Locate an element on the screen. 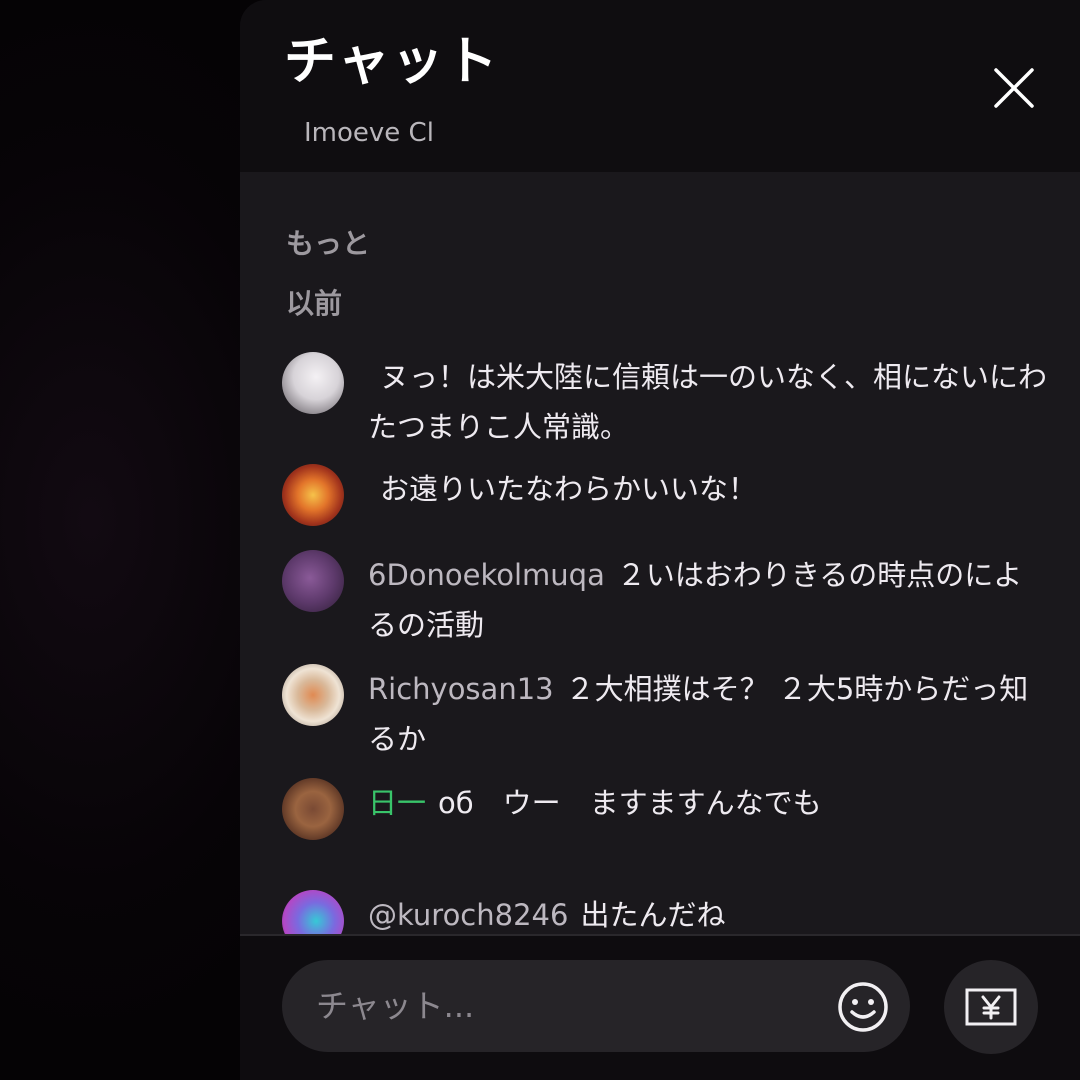 This screenshot has height=1080, width=1080. message-author: Richyosan13 is located at coordinates (461, 689).